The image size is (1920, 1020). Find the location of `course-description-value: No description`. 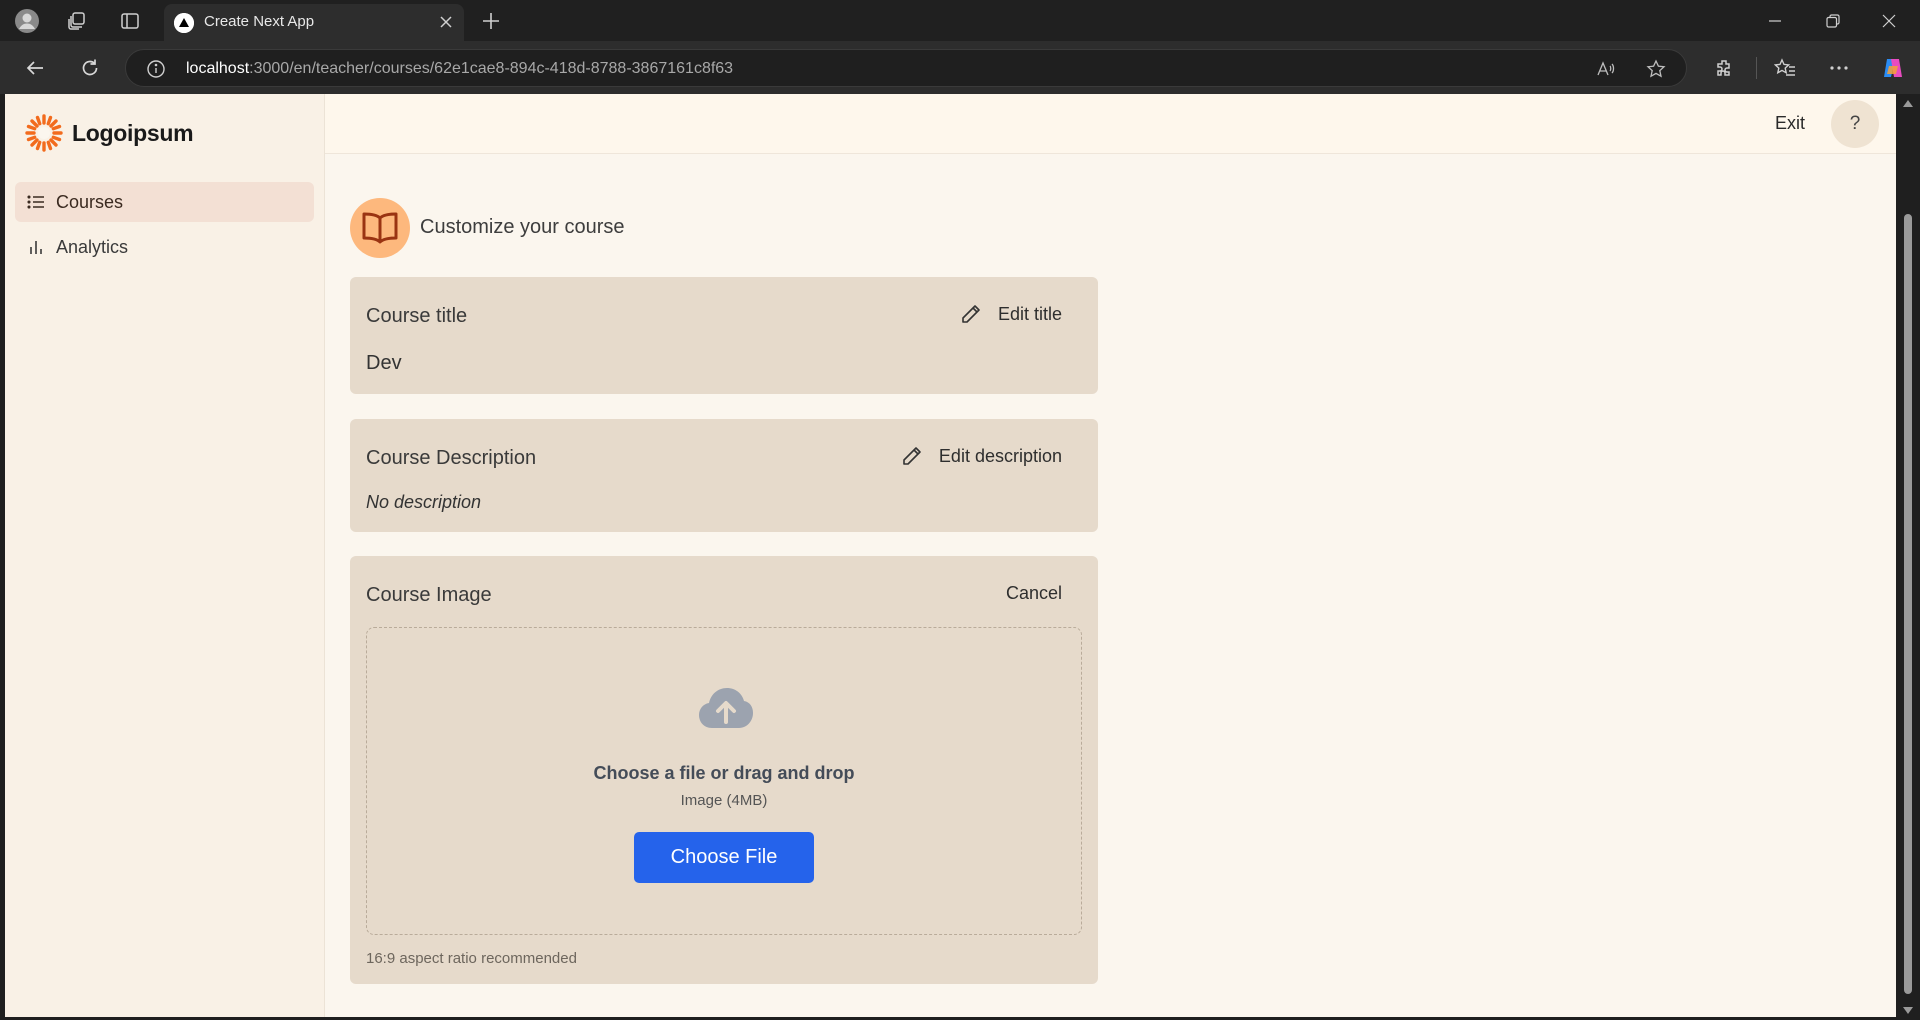

course-description-value: No description is located at coordinates (424, 502).